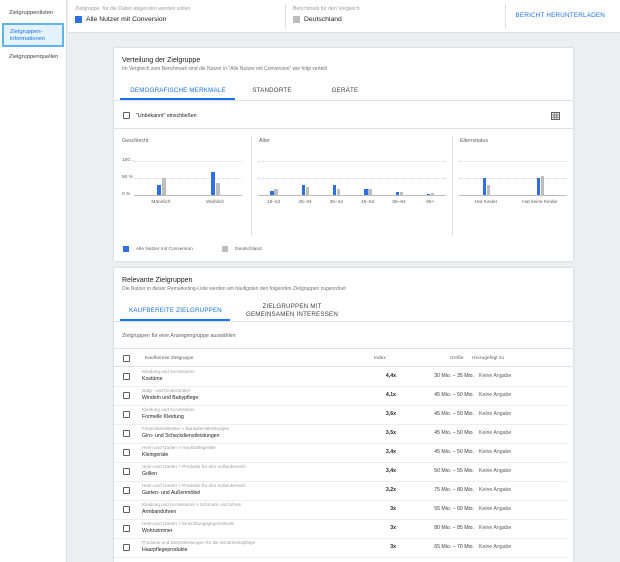 The width and height of the screenshot is (620, 562). I want to click on audience-name: Kleingeräte, so click(155, 455).